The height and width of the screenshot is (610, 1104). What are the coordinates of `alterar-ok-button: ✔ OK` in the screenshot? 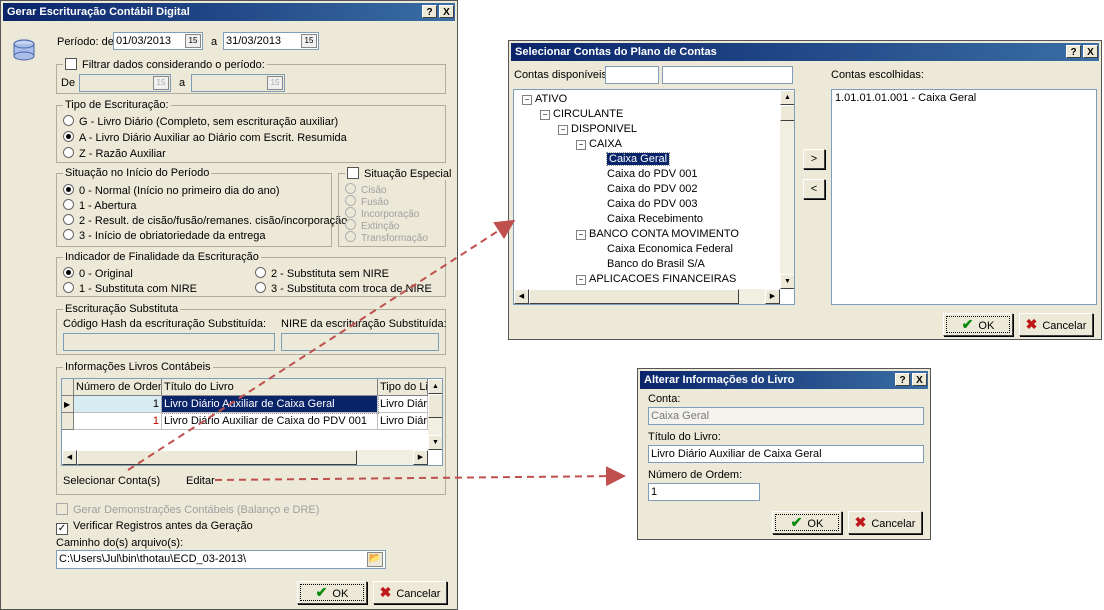 It's located at (807, 522).